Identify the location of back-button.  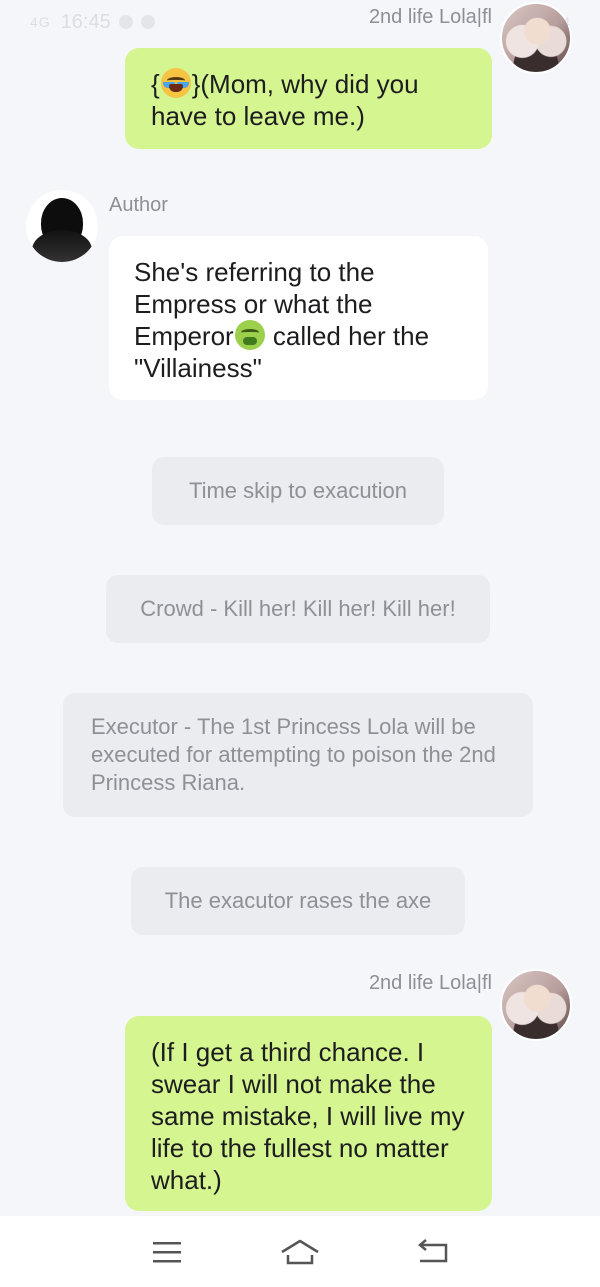
(433, 1252).